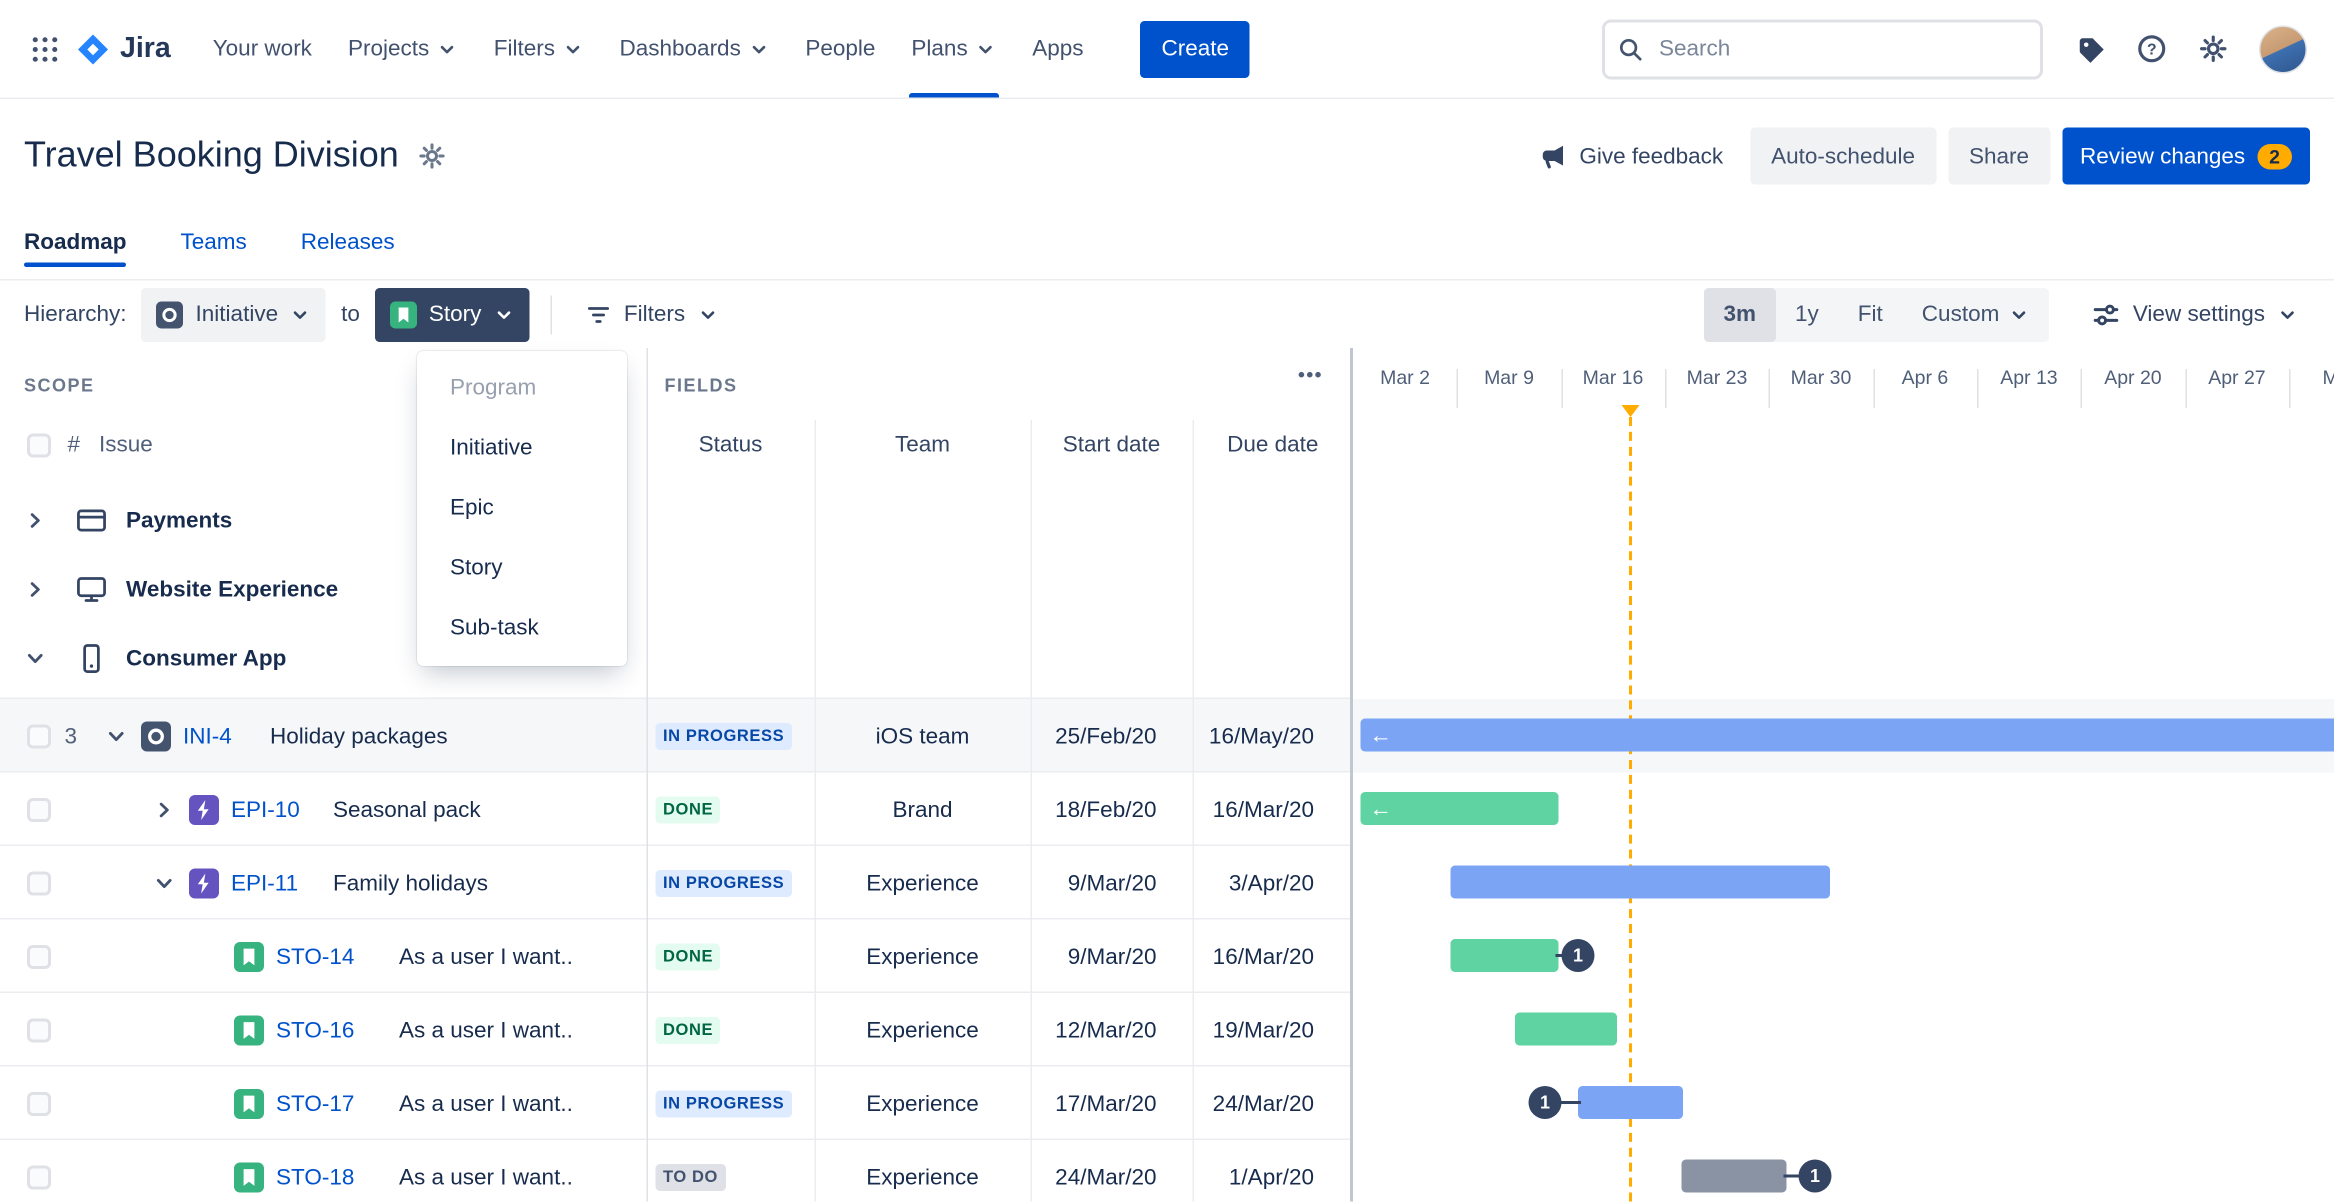  What do you see at coordinates (522, 509) in the screenshot?
I see `menu-item-epic: Epic` at bounding box center [522, 509].